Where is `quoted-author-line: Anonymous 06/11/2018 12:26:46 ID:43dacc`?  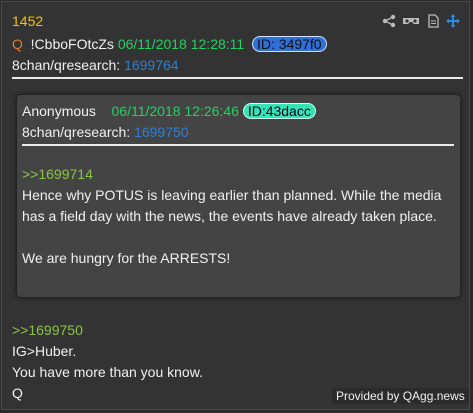 quoted-author-line: Anonymous 06/11/2018 12:26:46 ID:43dacc is located at coordinates (169, 111).